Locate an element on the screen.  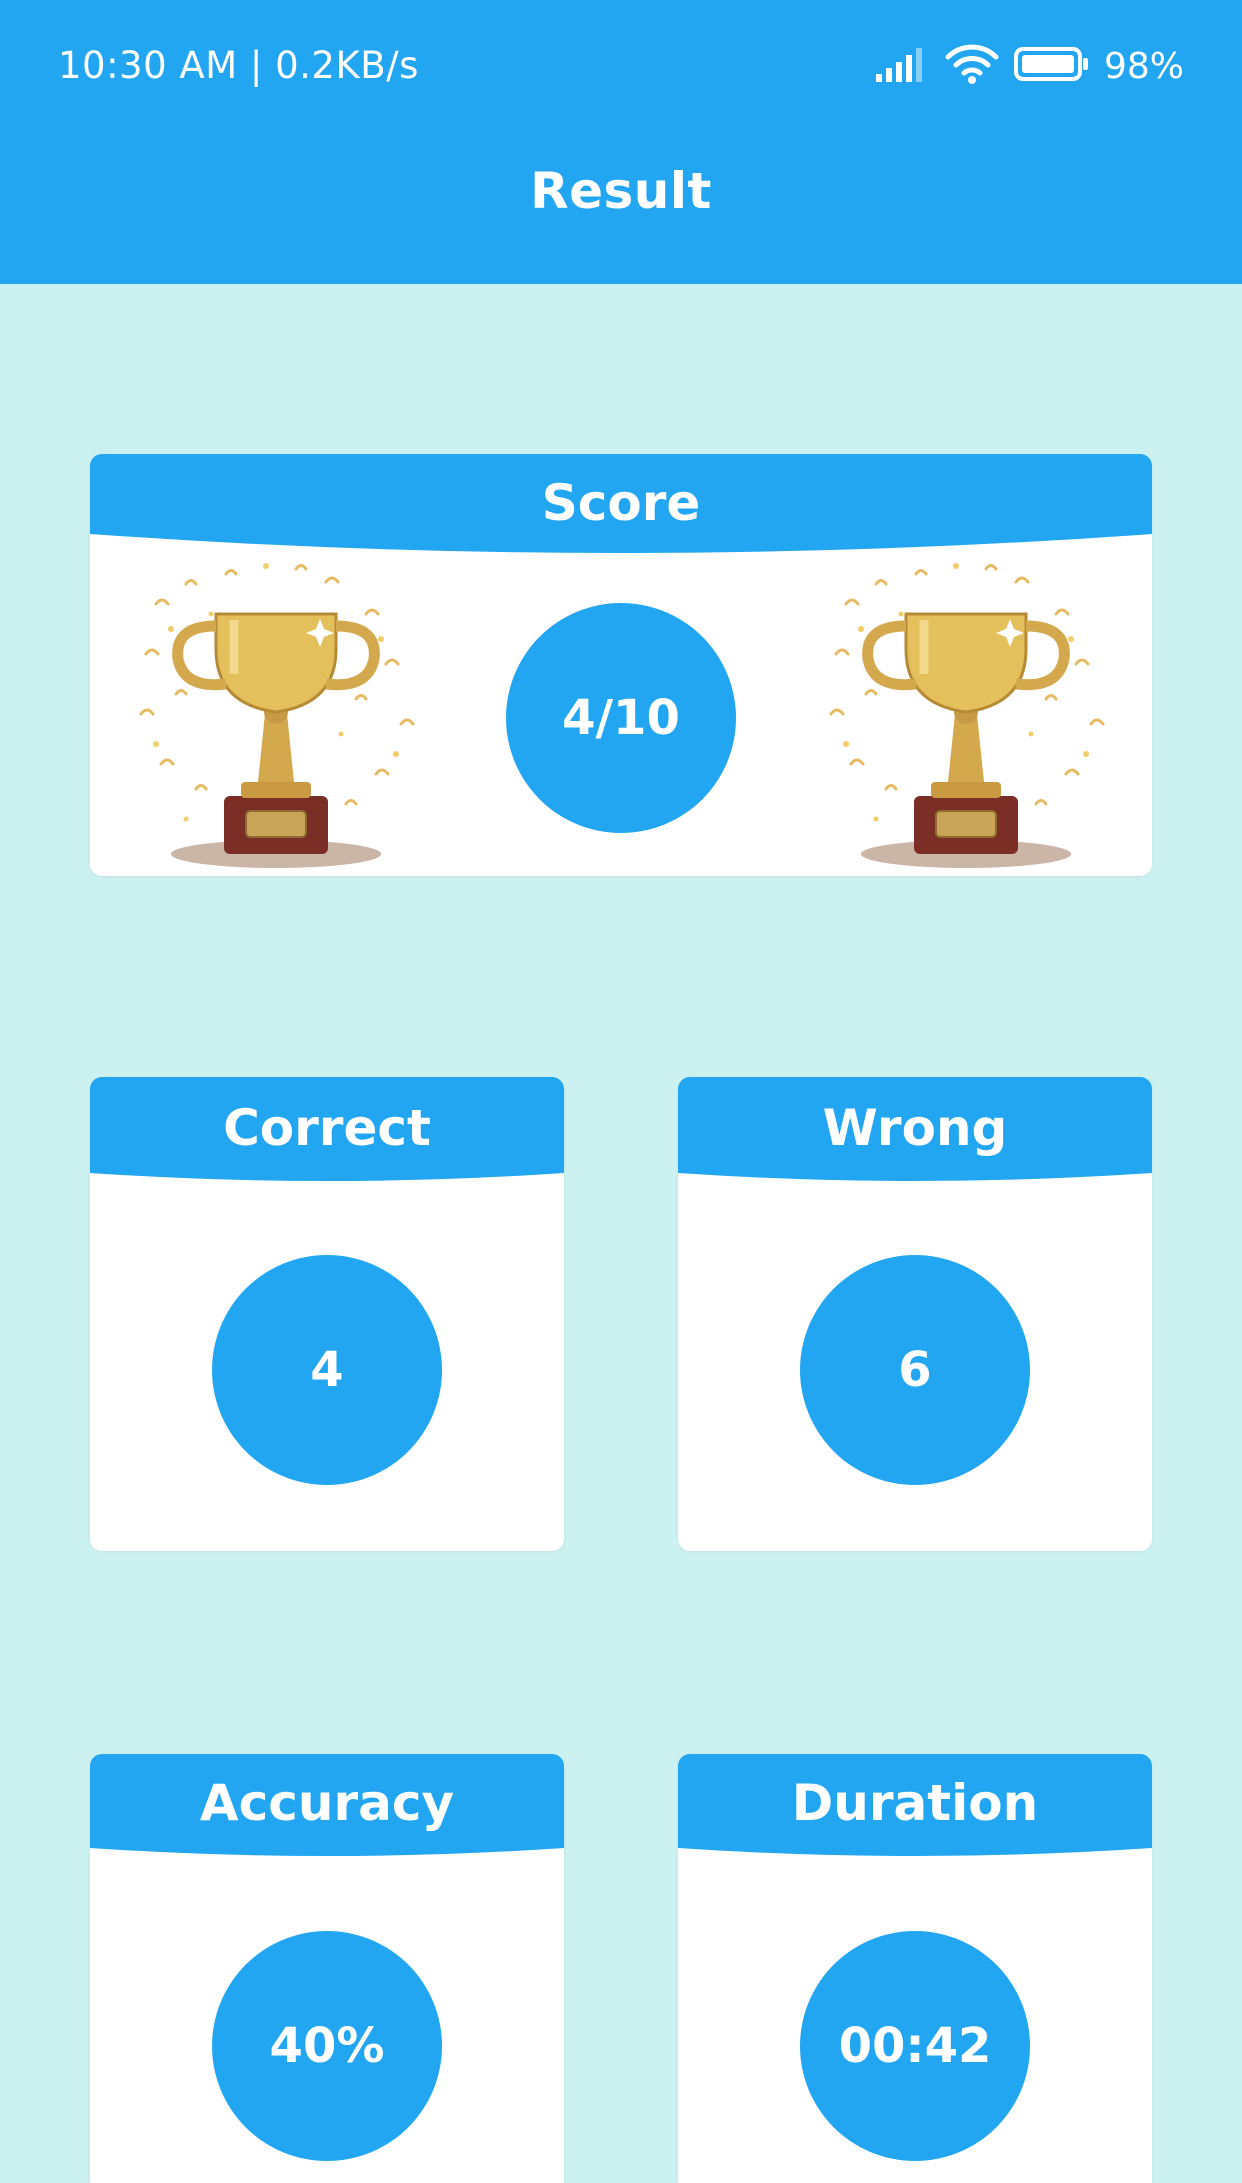
app-bar: 10:30 AM | 0.2KB/s 98% Result is located at coordinates (621, 142).